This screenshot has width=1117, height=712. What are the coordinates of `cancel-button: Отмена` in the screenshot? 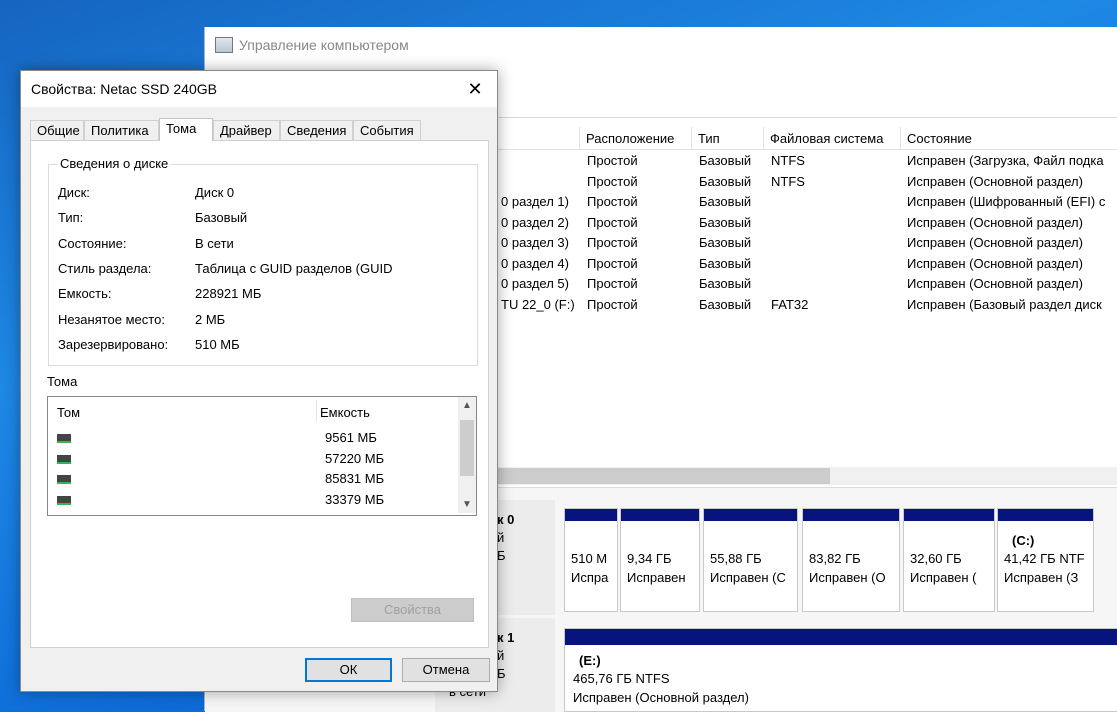 It's located at (446, 670).